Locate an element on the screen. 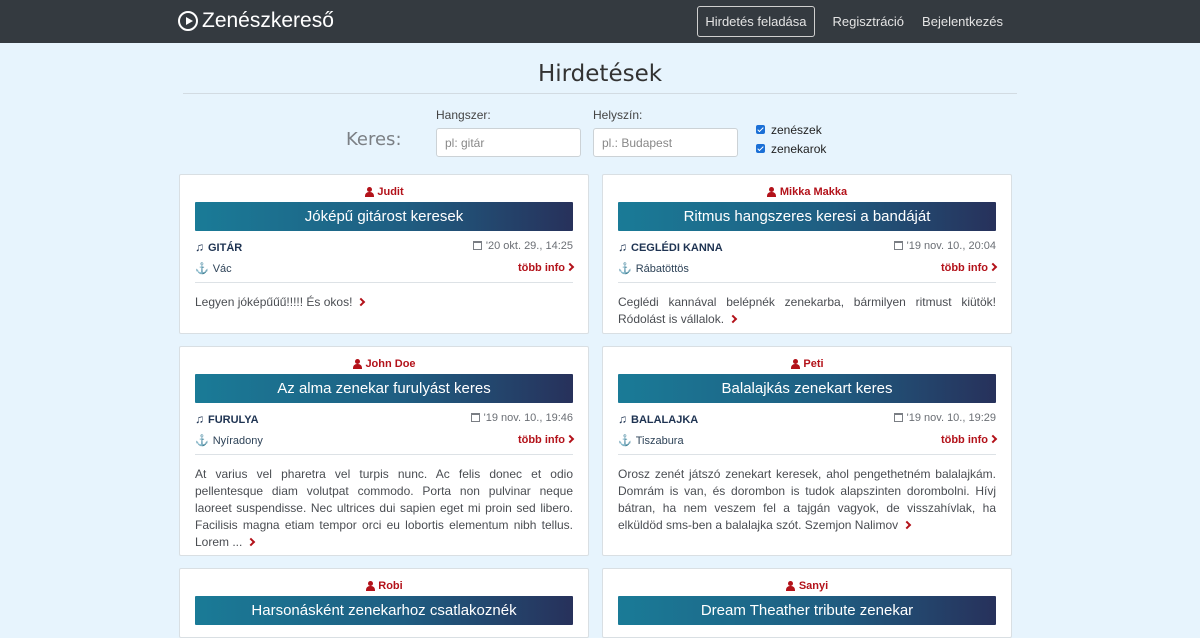 Image resolution: width=1200 pixels, height=638 pixels. author-name: Robi is located at coordinates (390, 585).